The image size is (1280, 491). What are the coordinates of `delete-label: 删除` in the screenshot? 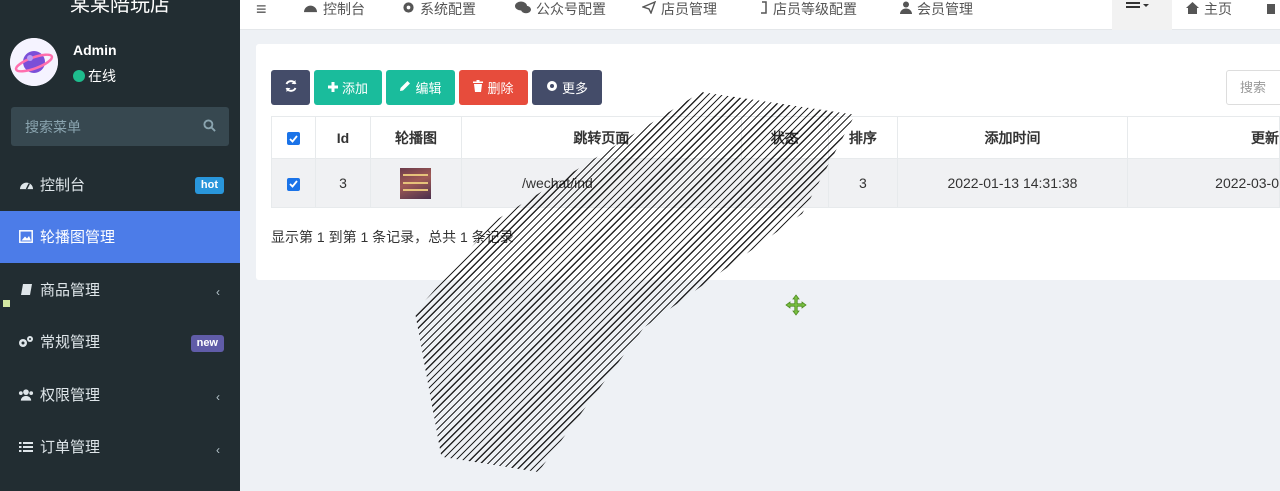 It's located at (500, 88).